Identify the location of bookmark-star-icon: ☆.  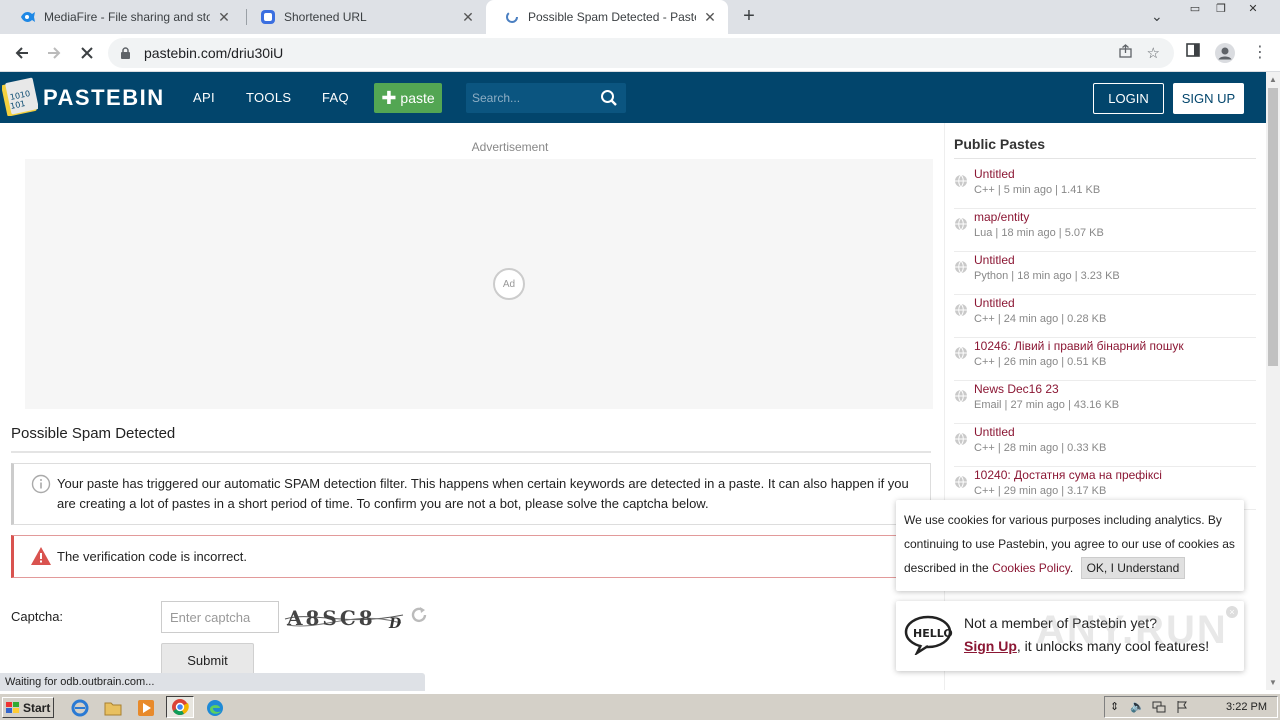
(1153, 53).